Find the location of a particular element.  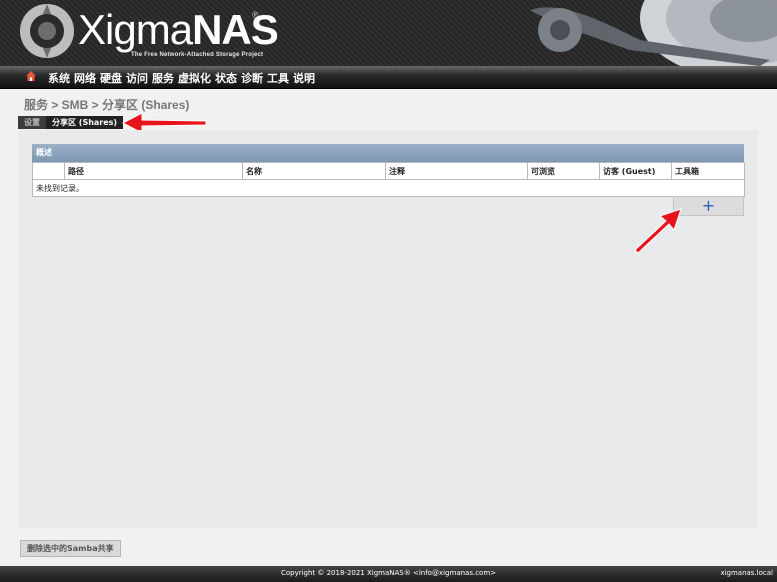

annotation-arrow-add is located at coordinates (658, 231).